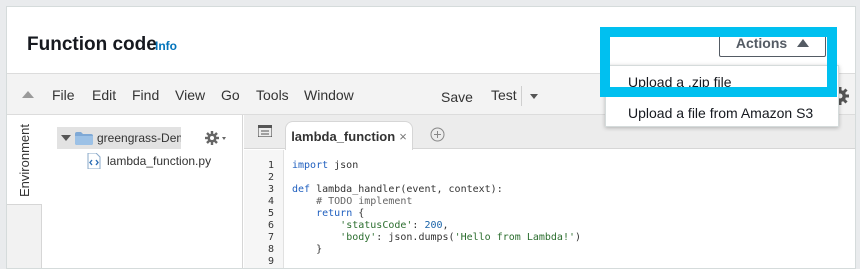 This screenshot has width=860, height=269. What do you see at coordinates (143, 191) in the screenshot?
I see `file-tree: greengrass-Demo-l lambda_function.py` at bounding box center [143, 191].